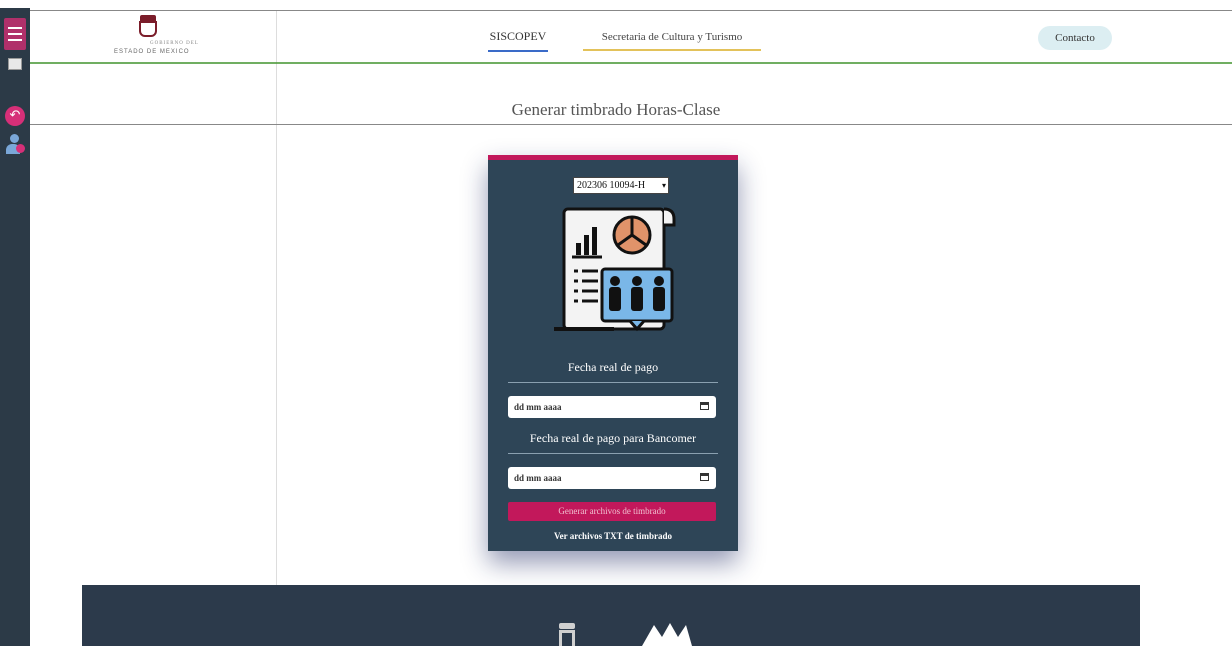  What do you see at coordinates (667, 634) in the screenshot?
I see `footer-brand-logo-icon` at bounding box center [667, 634].